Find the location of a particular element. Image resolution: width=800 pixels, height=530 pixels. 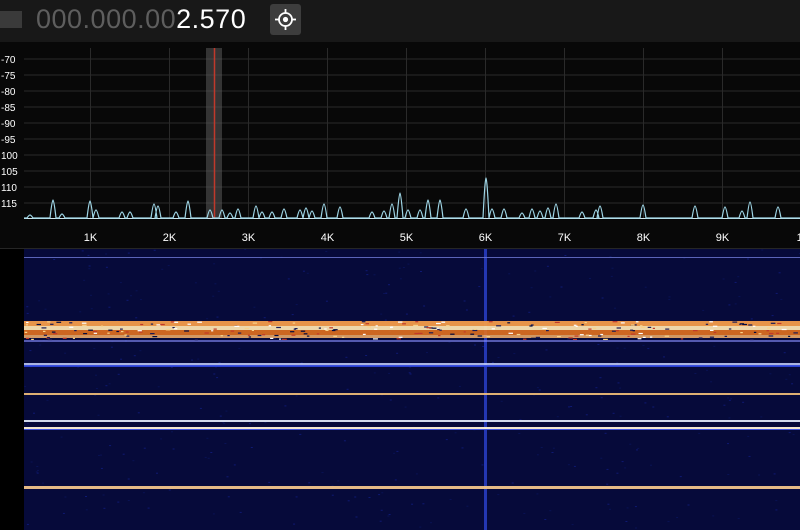

frequency-digits-bright: 2.570 is located at coordinates (211, 19).